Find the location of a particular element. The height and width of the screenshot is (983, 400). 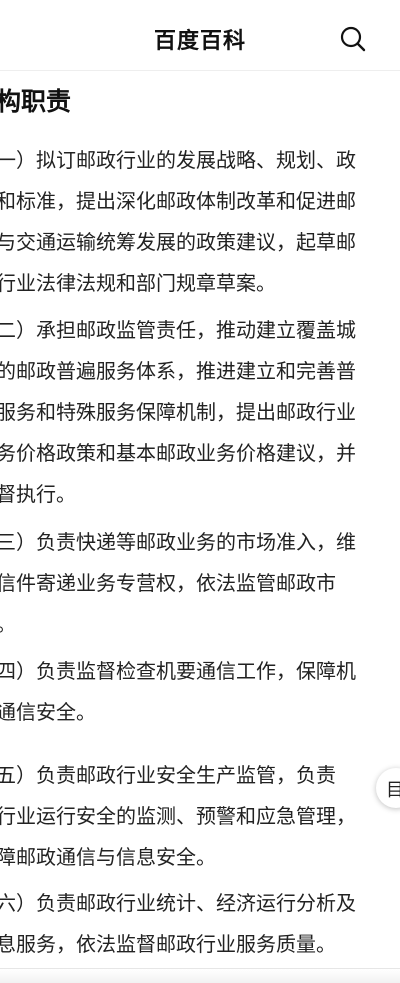

paragraph-line: 通信安全。 is located at coordinates (48, 712).